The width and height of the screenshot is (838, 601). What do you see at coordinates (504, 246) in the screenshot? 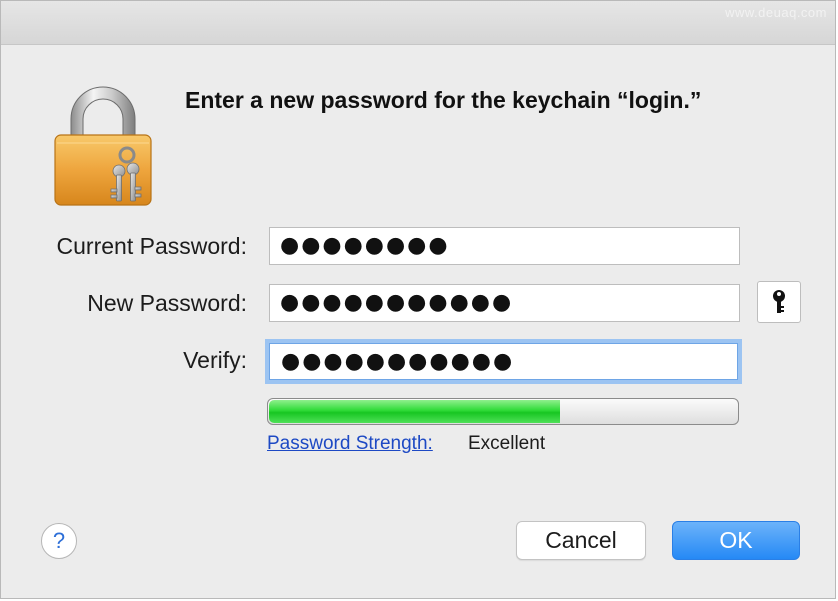
I see `current-password-field: ●●●●●●●●` at bounding box center [504, 246].